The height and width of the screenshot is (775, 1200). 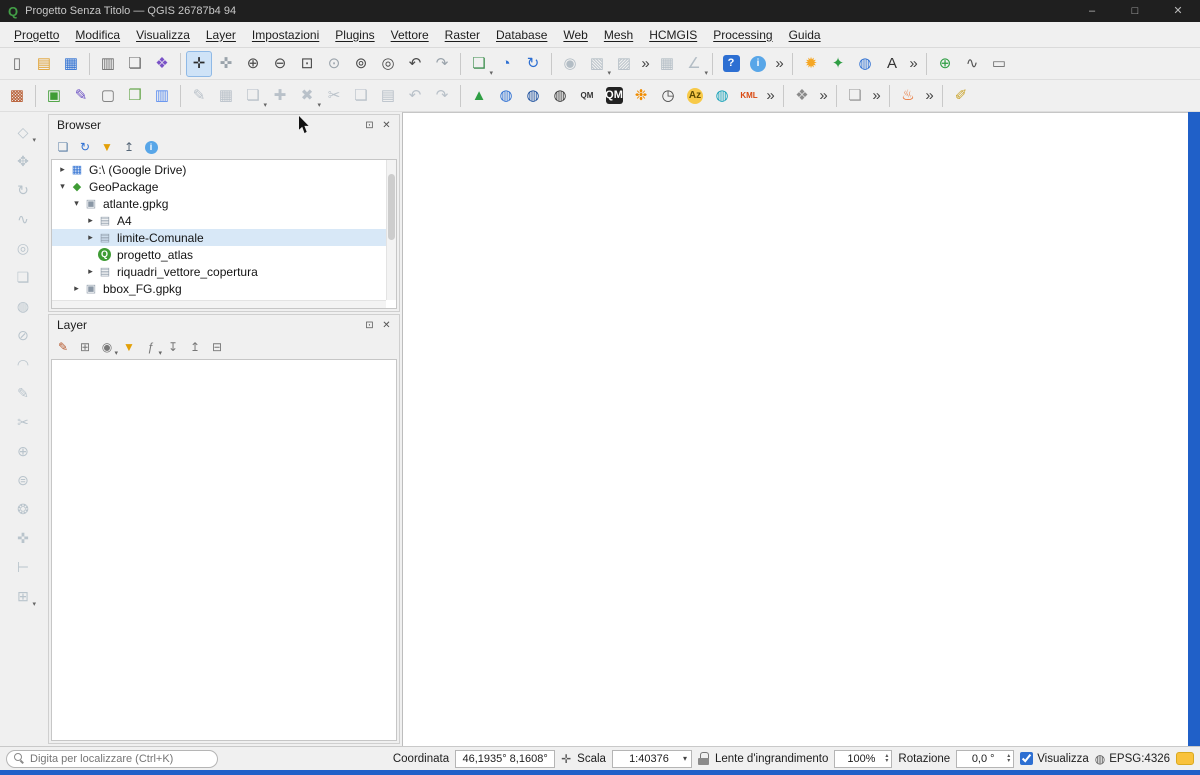 What do you see at coordinates (81, 96) in the screenshot?
I see `new-shapefile-icon: ✎` at bounding box center [81, 96].